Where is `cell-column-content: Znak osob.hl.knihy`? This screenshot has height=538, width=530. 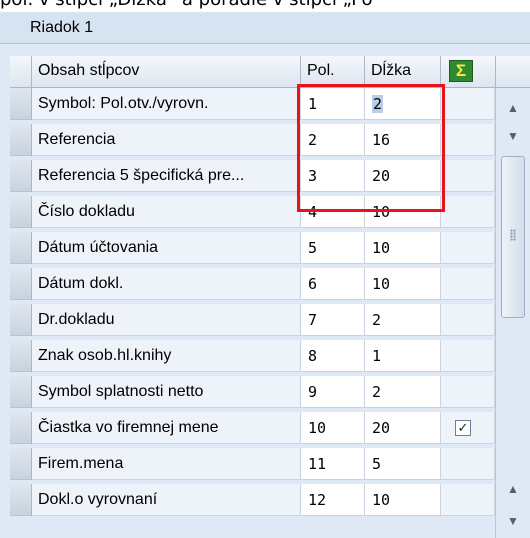 cell-column-content: Znak osob.hl.knihy is located at coordinates (166, 356).